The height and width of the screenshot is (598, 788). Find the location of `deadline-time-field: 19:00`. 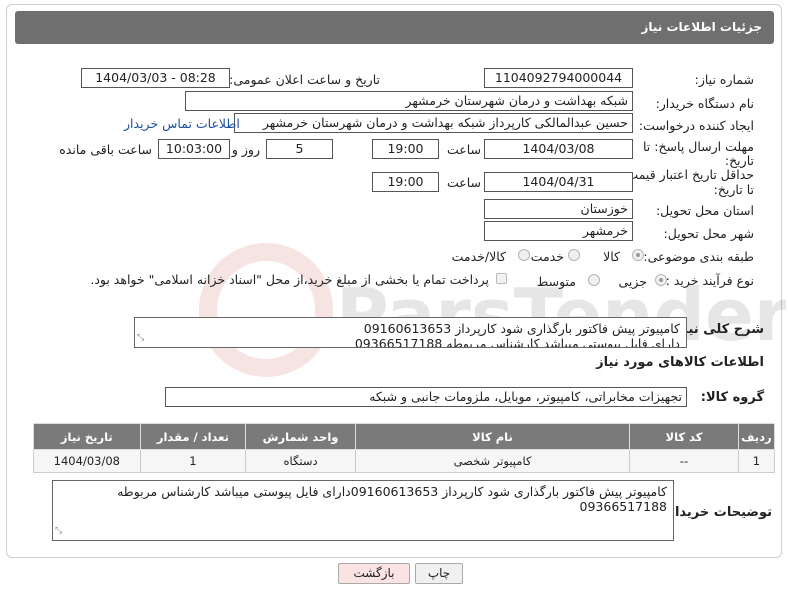

deadline-time-field: 19:00 is located at coordinates (405, 149).